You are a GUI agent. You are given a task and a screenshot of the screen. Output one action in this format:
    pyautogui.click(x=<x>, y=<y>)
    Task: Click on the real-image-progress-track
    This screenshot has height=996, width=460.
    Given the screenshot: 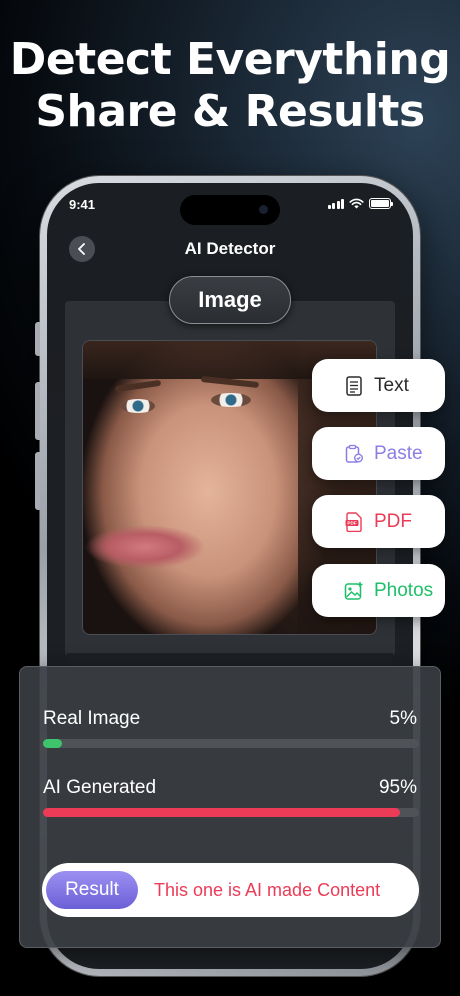 What is the action you would take?
    pyautogui.click(x=231, y=743)
    